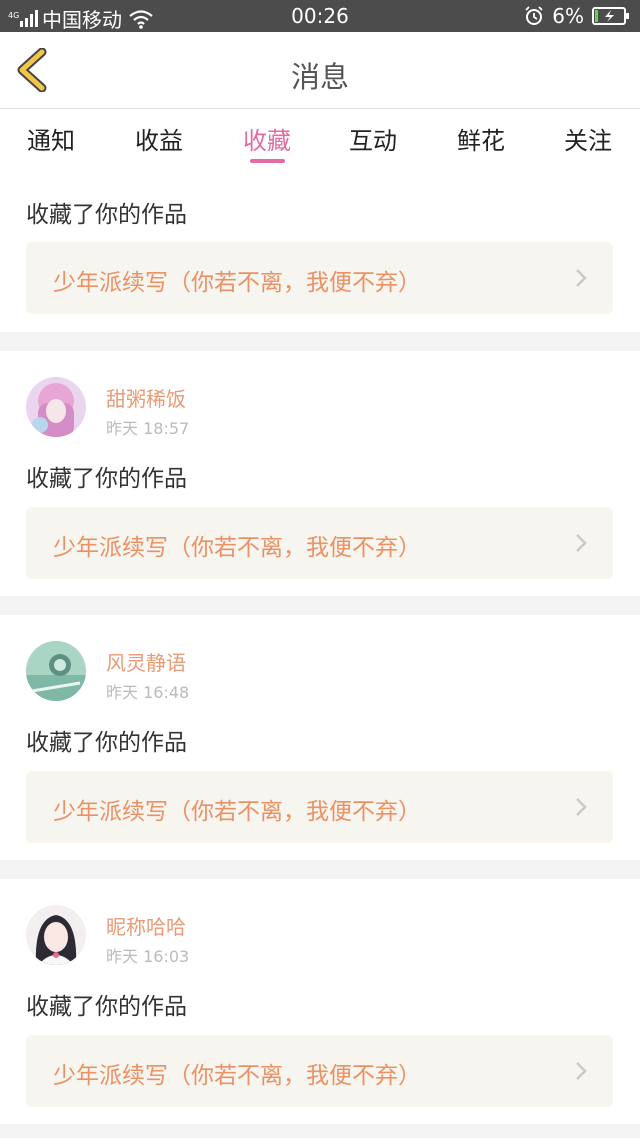 This screenshot has width=640, height=1138. Describe the element at coordinates (148, 428) in the screenshot. I see `timestamp: 昨天 18:57` at that location.